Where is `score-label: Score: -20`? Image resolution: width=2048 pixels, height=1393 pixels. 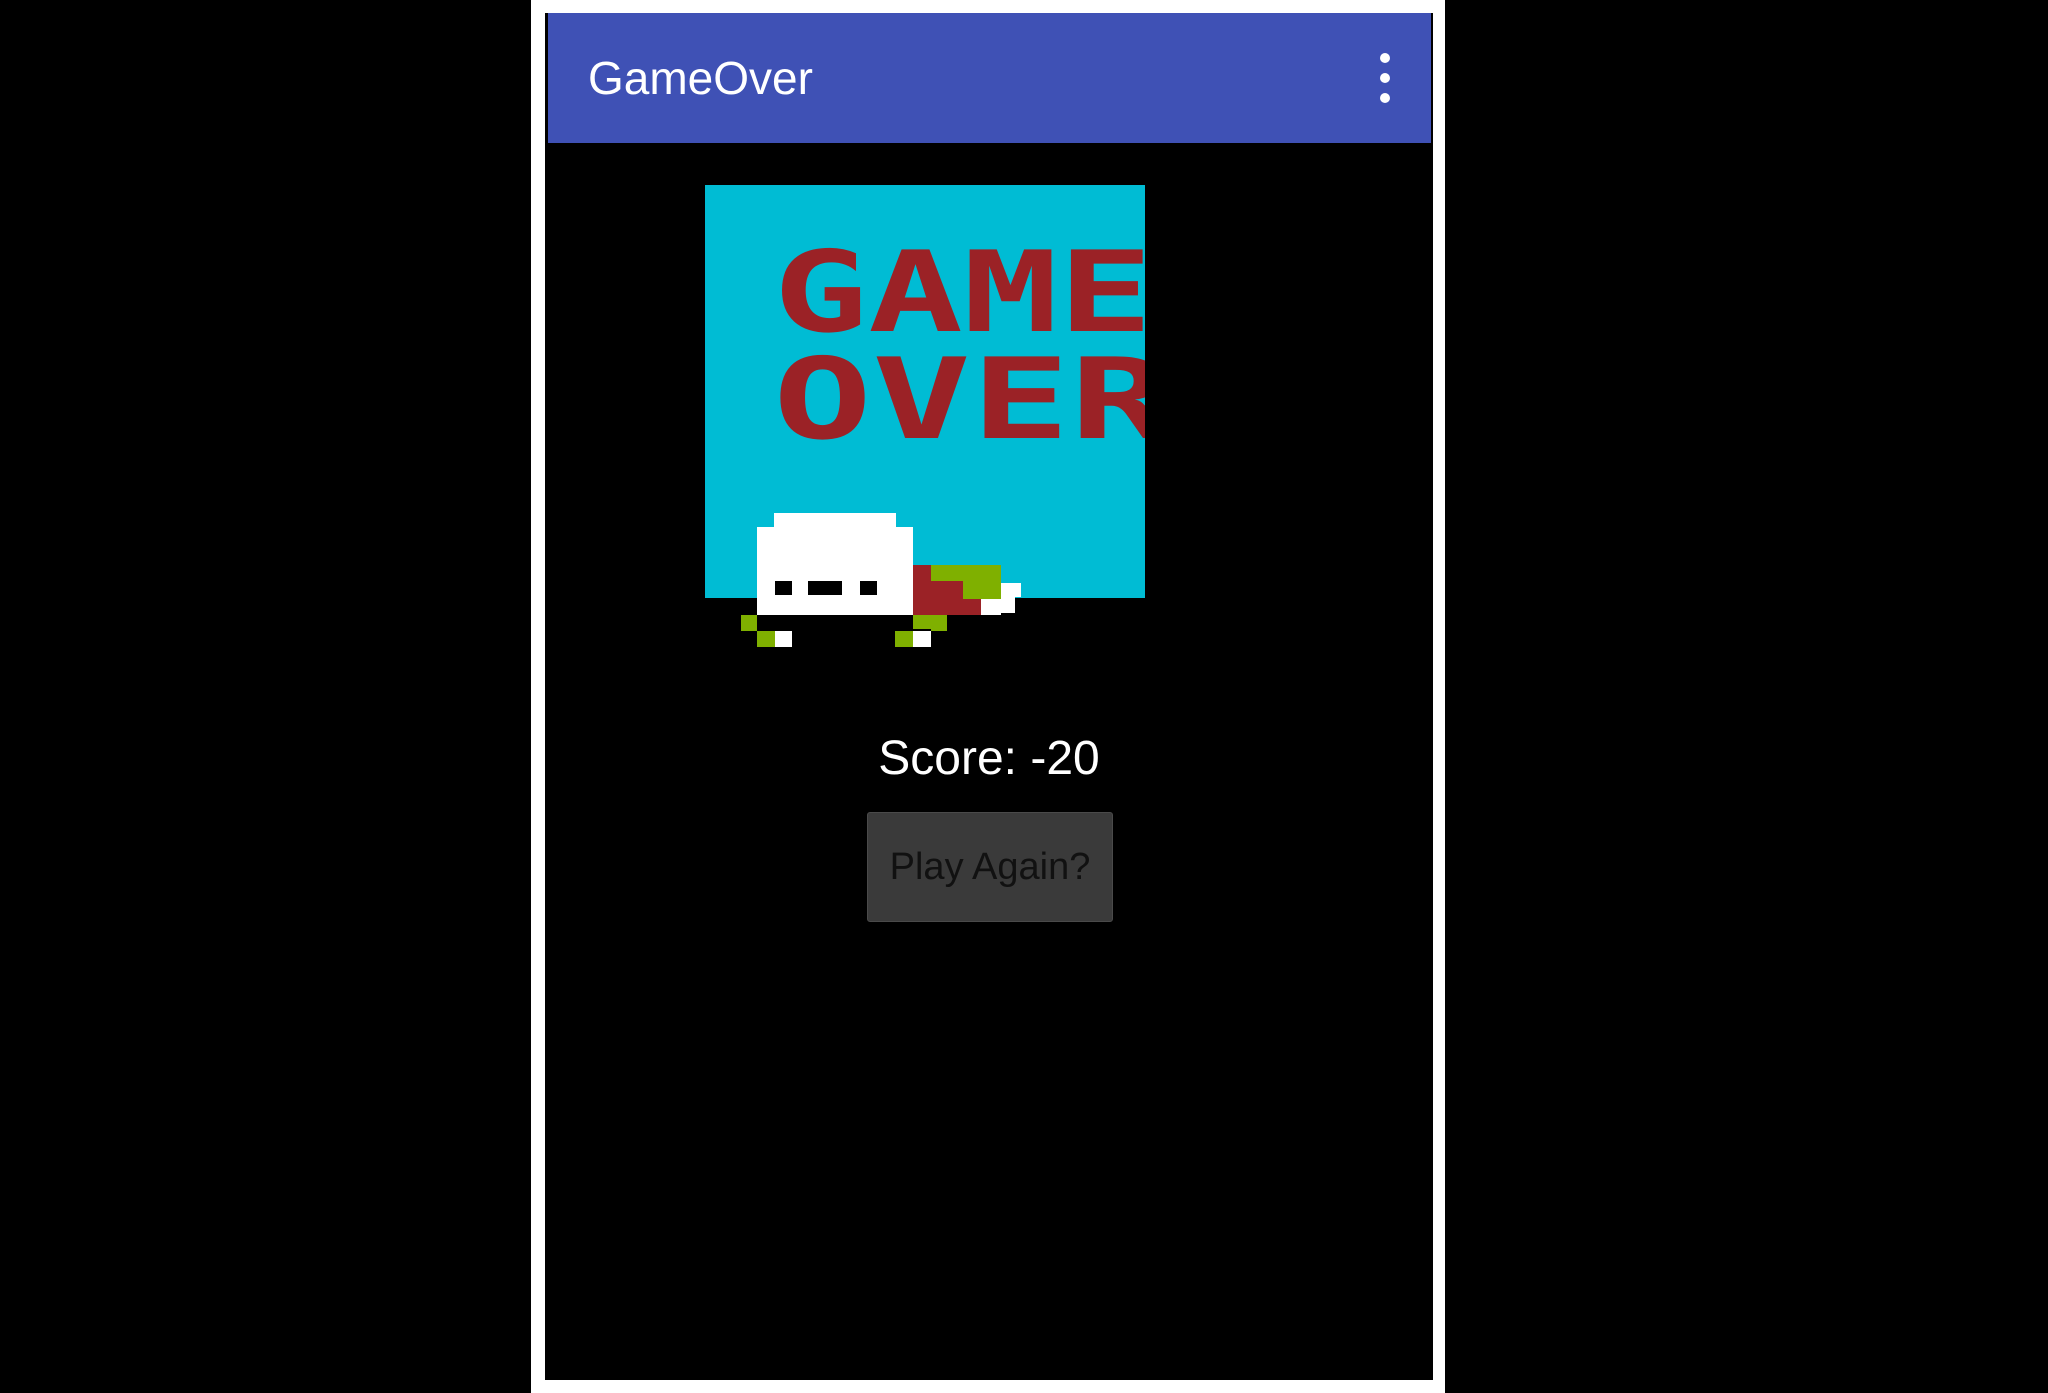
score-label: Score: -20 is located at coordinates (989, 758).